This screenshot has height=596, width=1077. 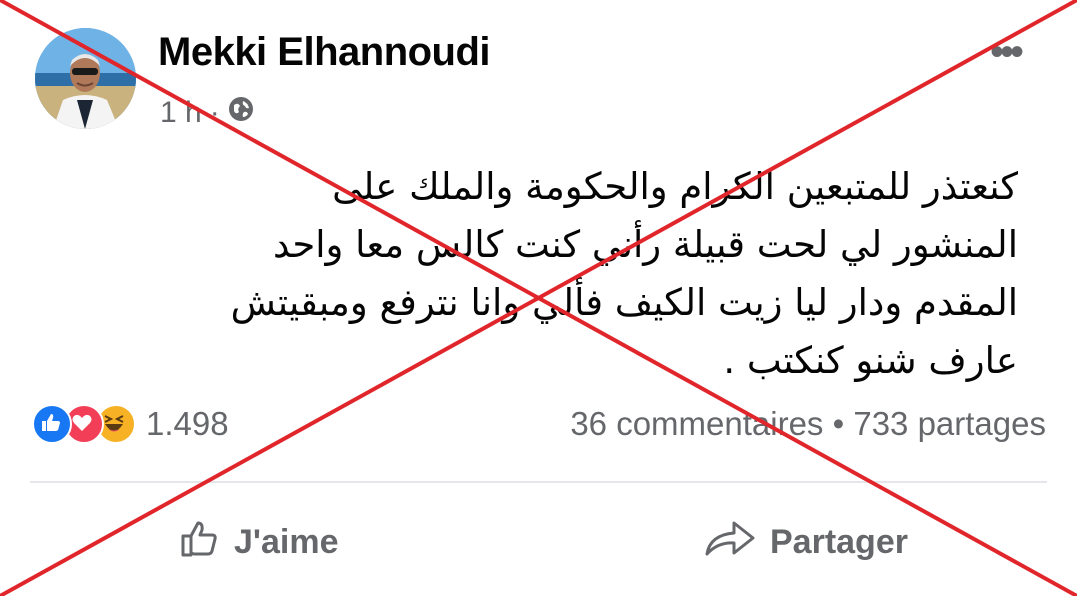 I want to click on more-options-icon: •••, so click(x=1007, y=52).